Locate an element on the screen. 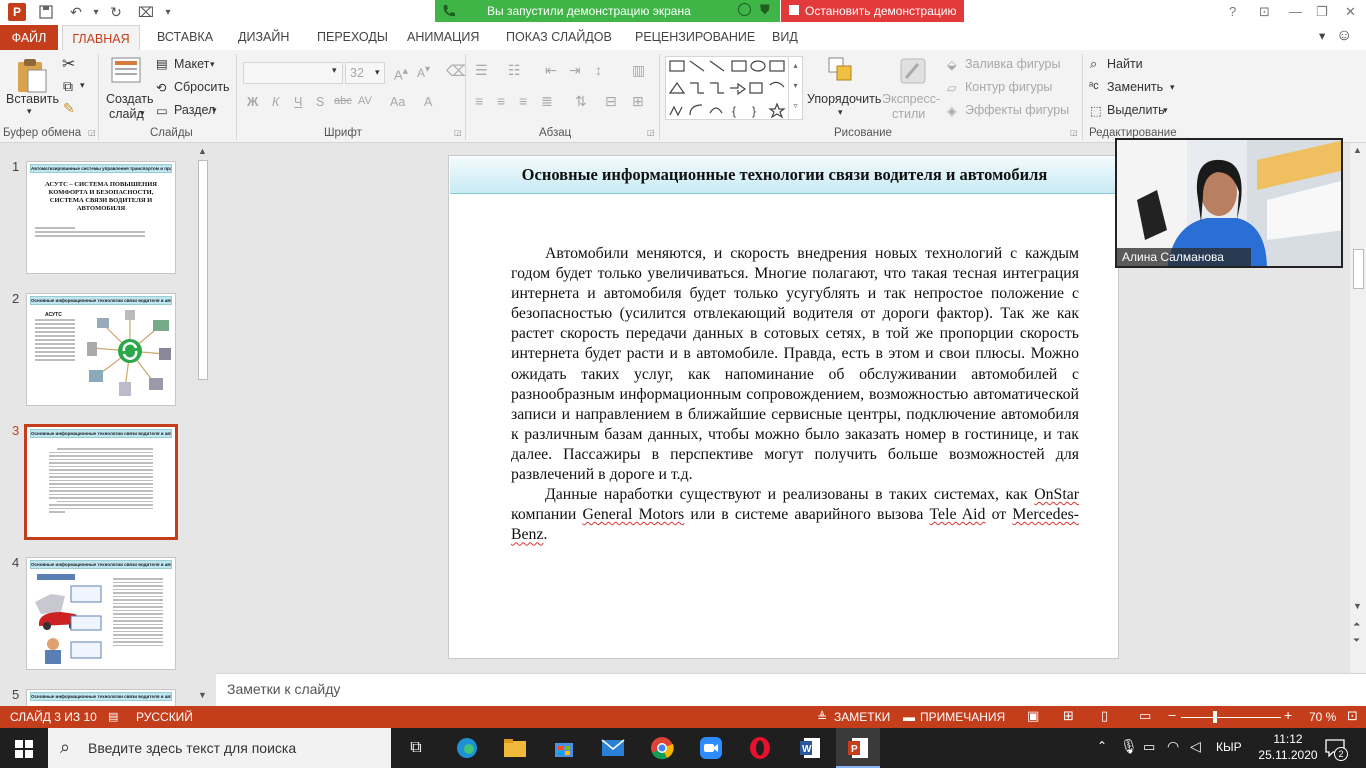 This screenshot has height=768, width=1366. copy-icon: ⧉ is located at coordinates (68, 86).